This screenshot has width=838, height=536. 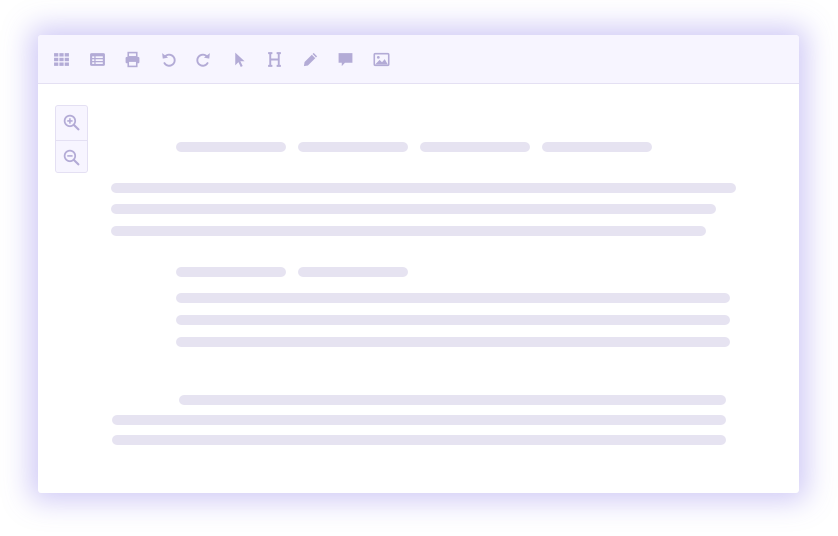 I want to click on table-icon, so click(x=97, y=59).